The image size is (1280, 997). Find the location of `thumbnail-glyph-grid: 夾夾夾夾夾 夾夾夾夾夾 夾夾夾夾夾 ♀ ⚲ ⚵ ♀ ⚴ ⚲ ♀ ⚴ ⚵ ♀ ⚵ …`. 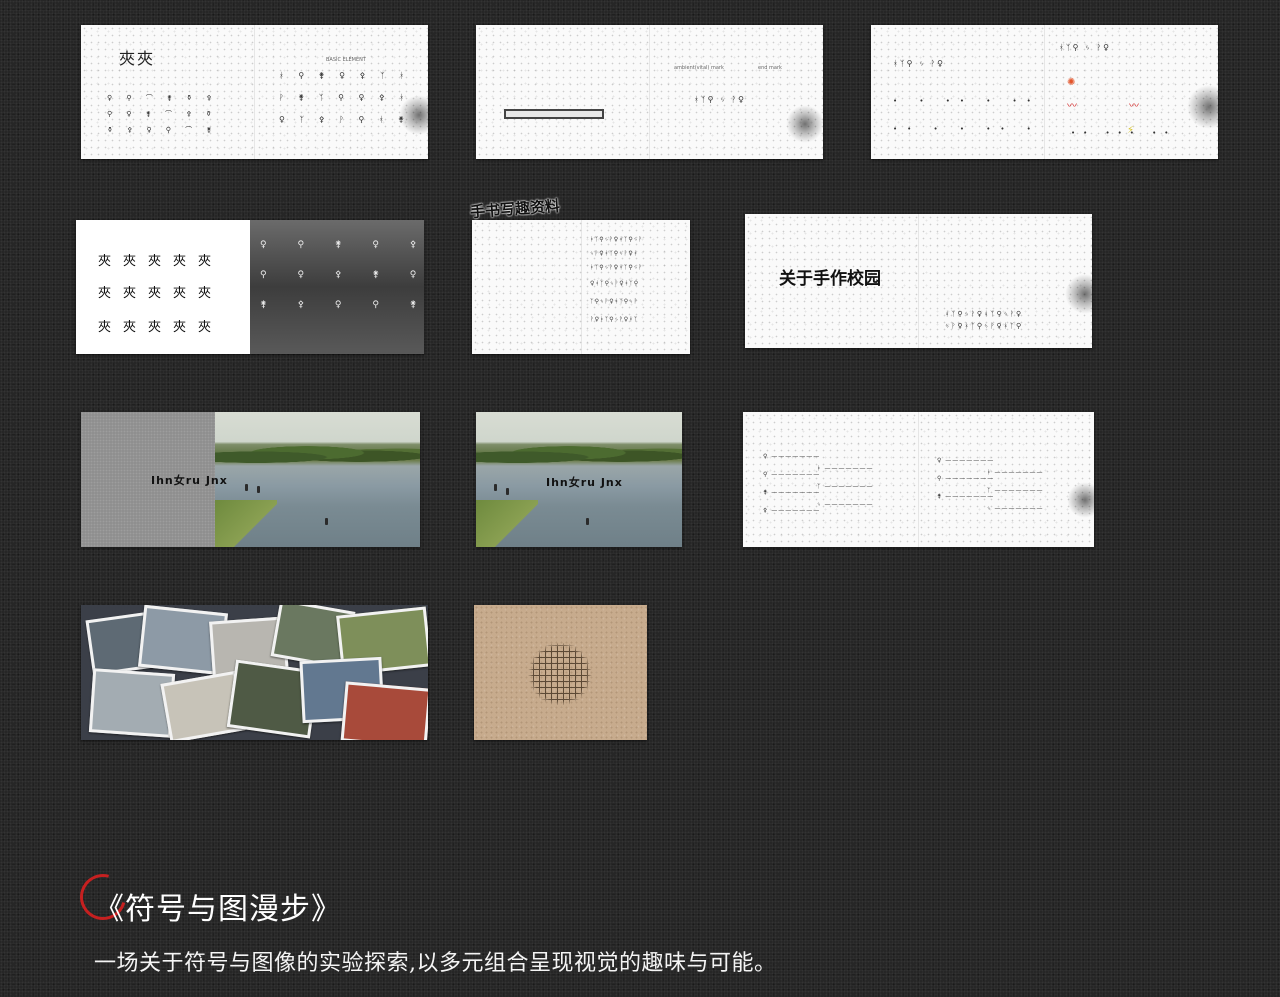

thumbnail-glyph-grid: 夾夾夾夾夾 夾夾夾夾夾 夾夾夾夾夾 ♀ ⚲ ⚵ ♀ ⚴ ⚲ ♀ ⚴ ⚵ ♀ ⚵ … is located at coordinates (250, 287).